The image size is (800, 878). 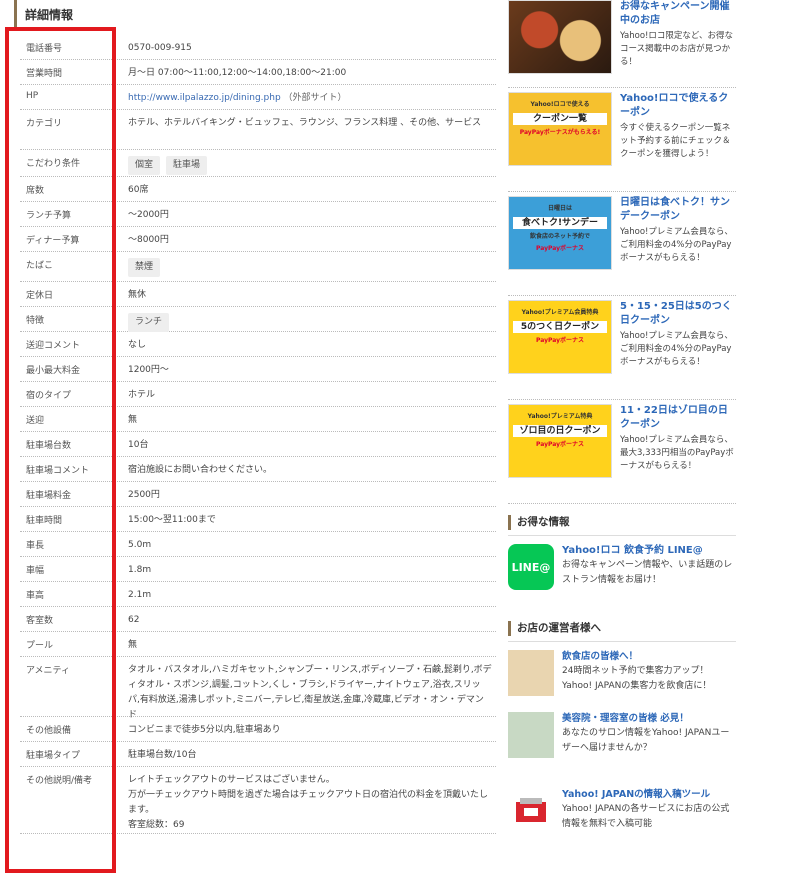 I want to click on tag: ランチ, so click(x=149, y=322).